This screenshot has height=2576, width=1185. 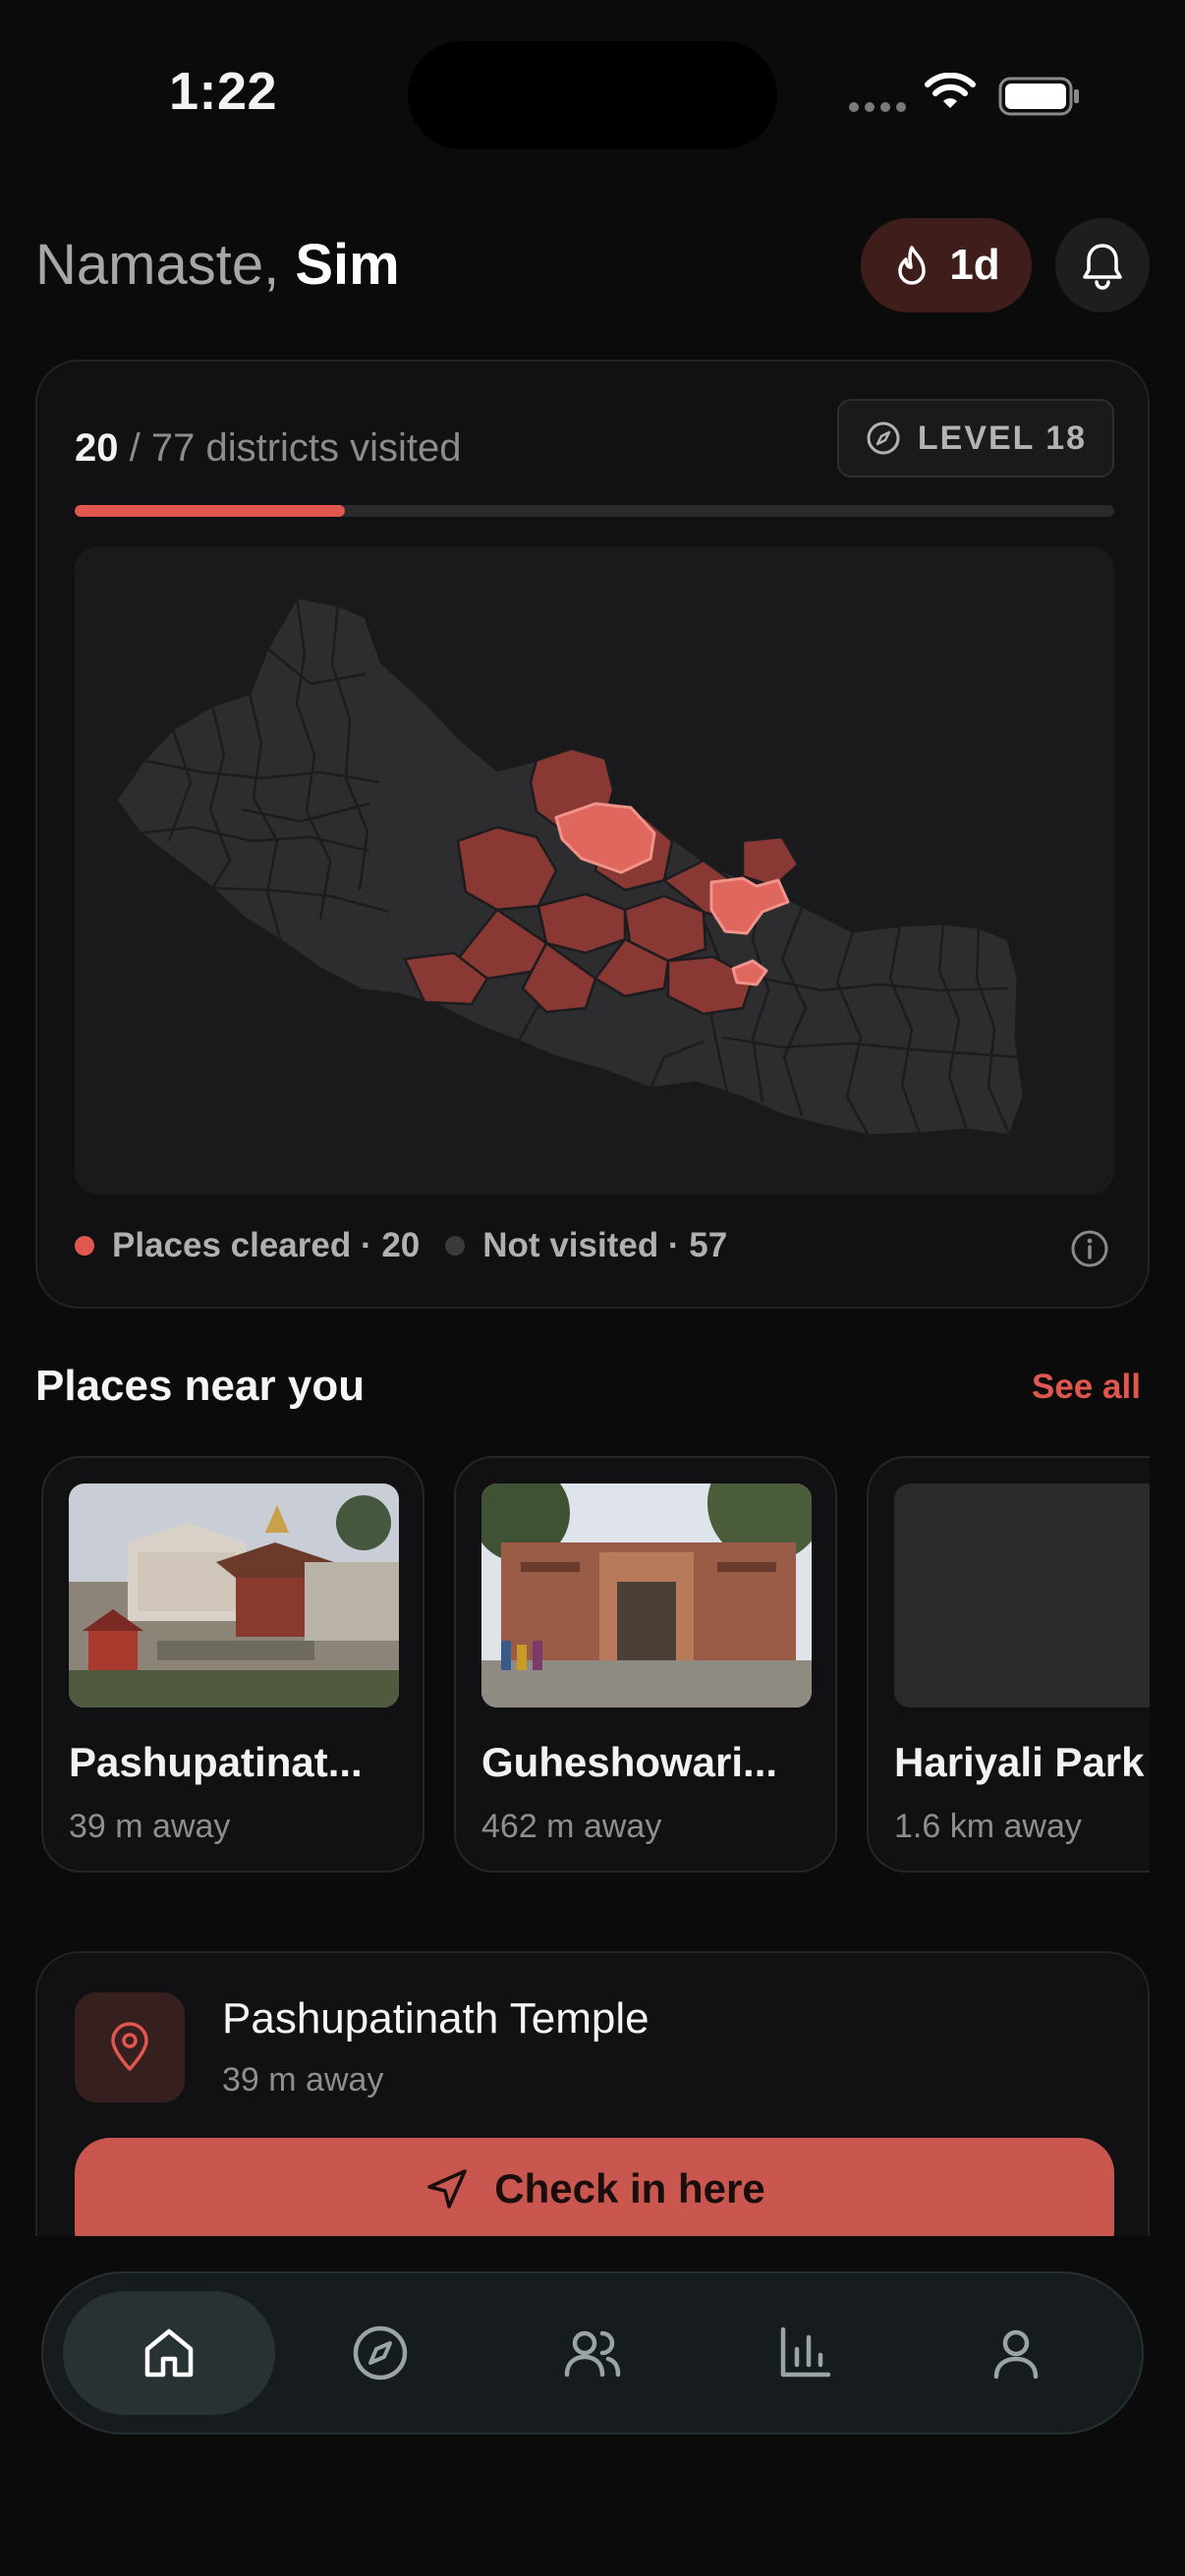 What do you see at coordinates (234, 1596) in the screenshot?
I see `place-photo-pashupatinath` at bounding box center [234, 1596].